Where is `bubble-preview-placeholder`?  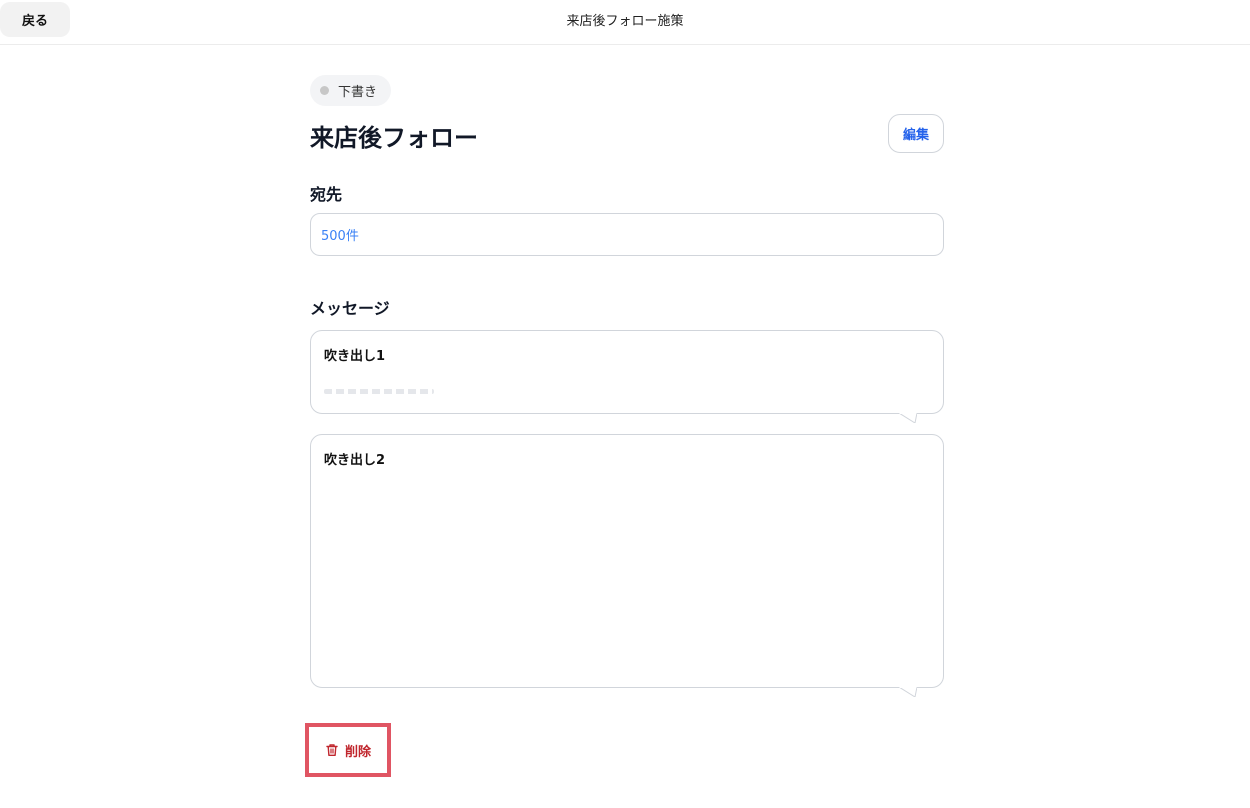
bubble-preview-placeholder is located at coordinates (379, 391).